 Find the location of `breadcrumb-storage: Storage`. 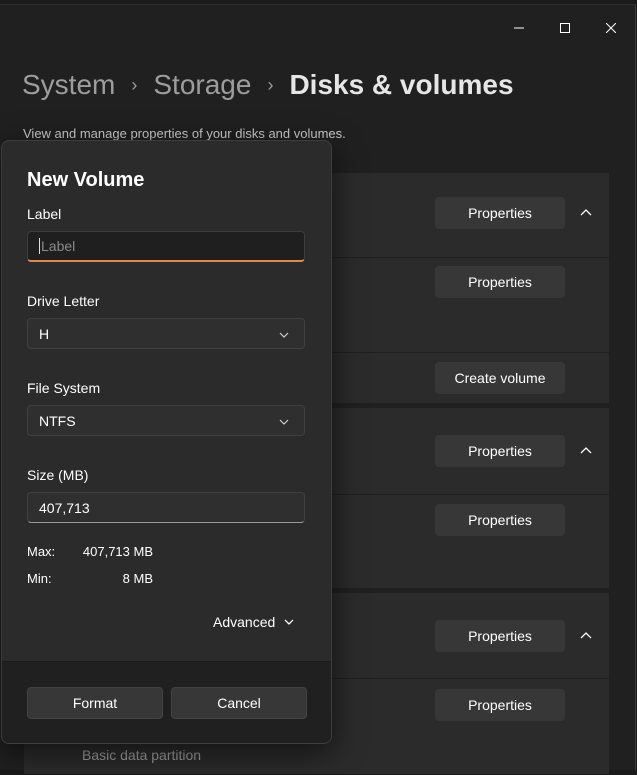

breadcrumb-storage: Storage is located at coordinates (202, 85).